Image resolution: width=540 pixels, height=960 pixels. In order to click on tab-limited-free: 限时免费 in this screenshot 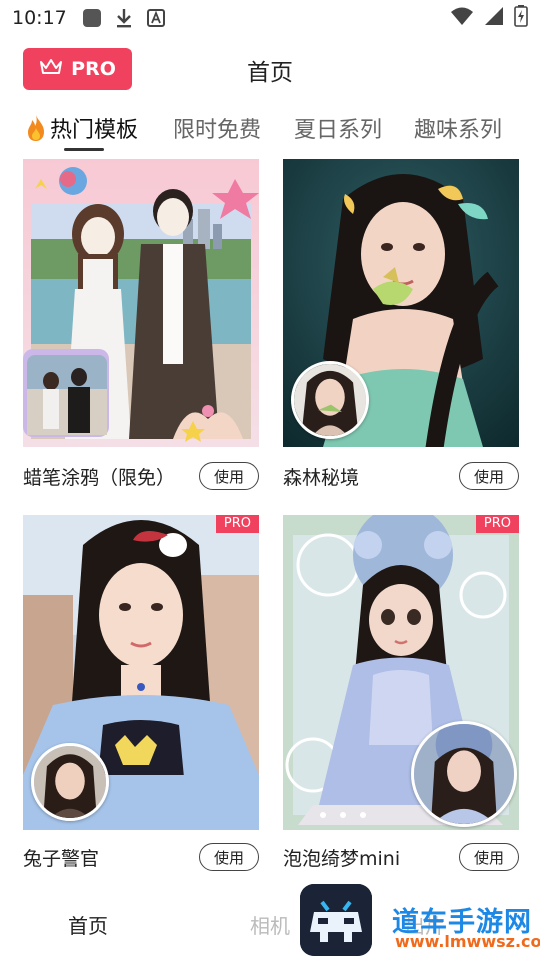, I will do `click(217, 128)`.